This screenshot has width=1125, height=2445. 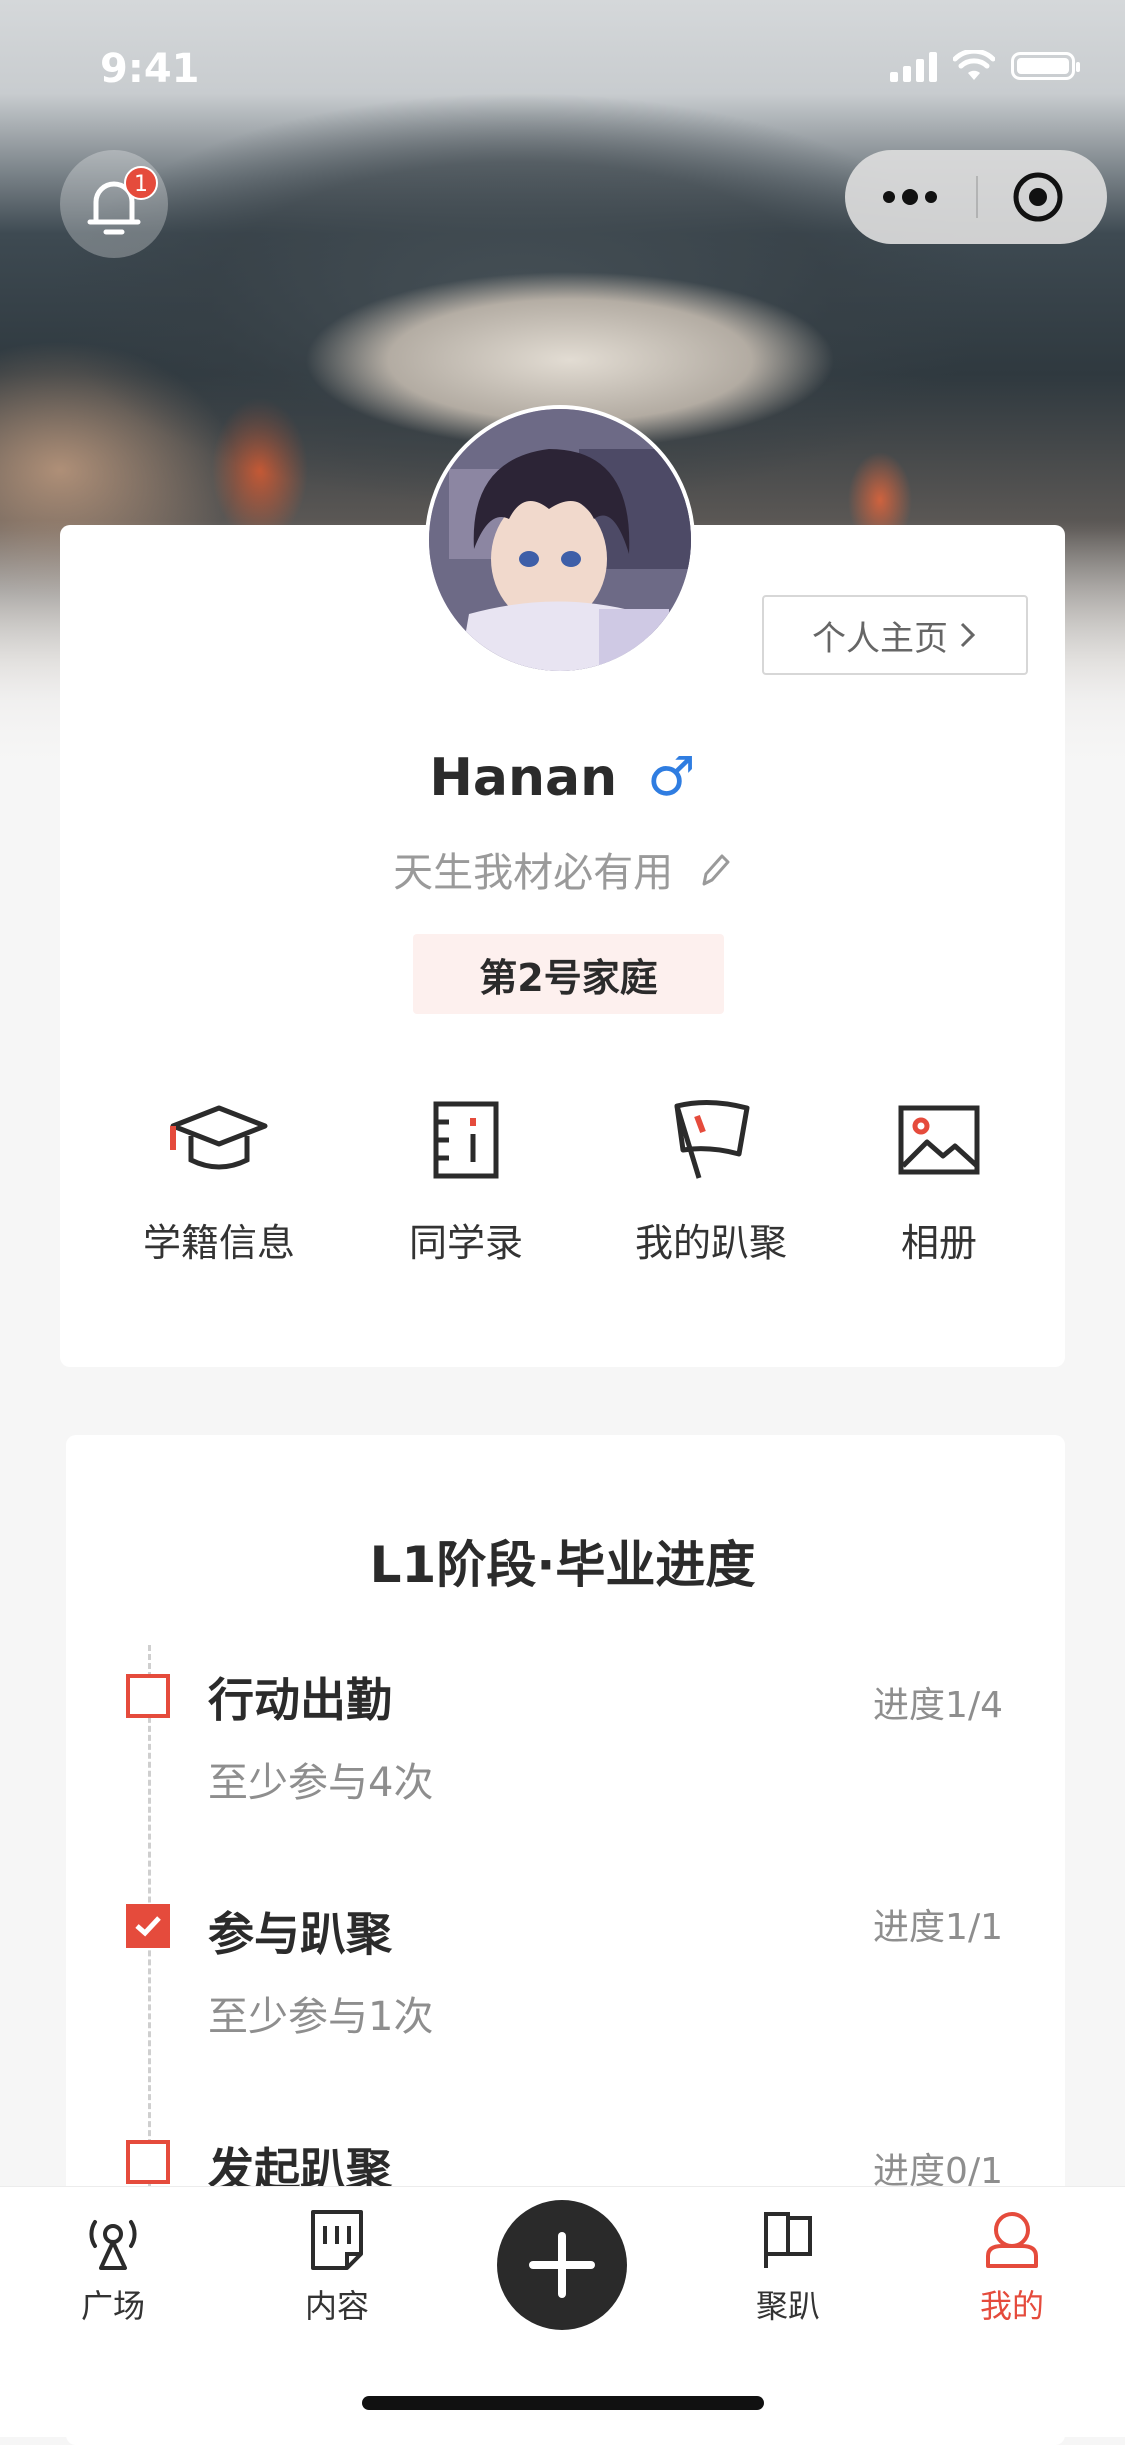 What do you see at coordinates (560, 540) in the screenshot?
I see `avatar` at bounding box center [560, 540].